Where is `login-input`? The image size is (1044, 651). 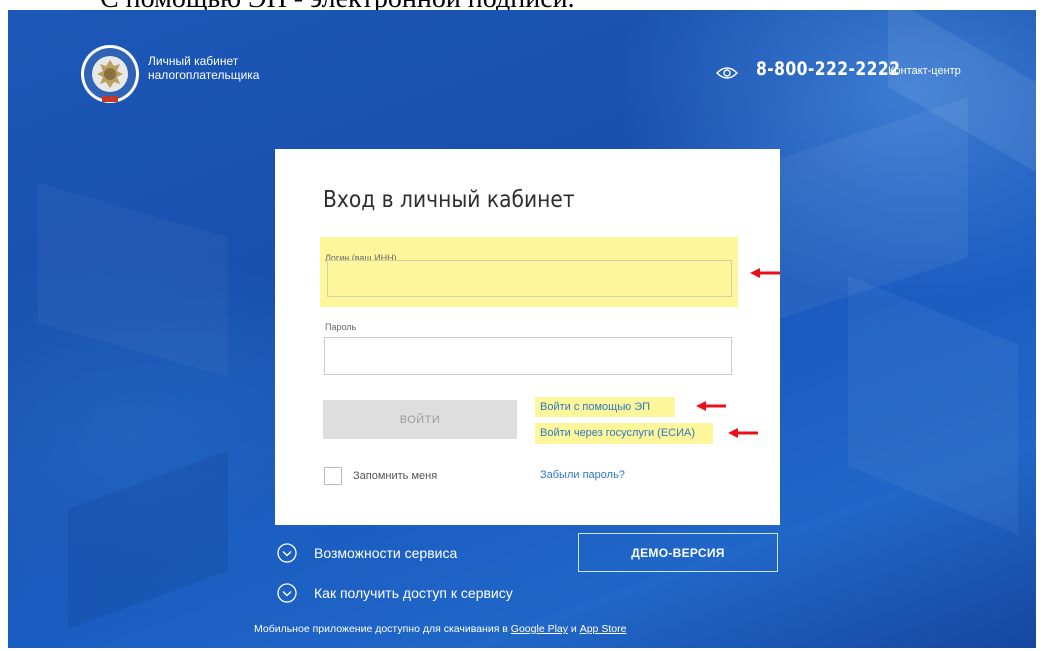 login-input is located at coordinates (529, 278).